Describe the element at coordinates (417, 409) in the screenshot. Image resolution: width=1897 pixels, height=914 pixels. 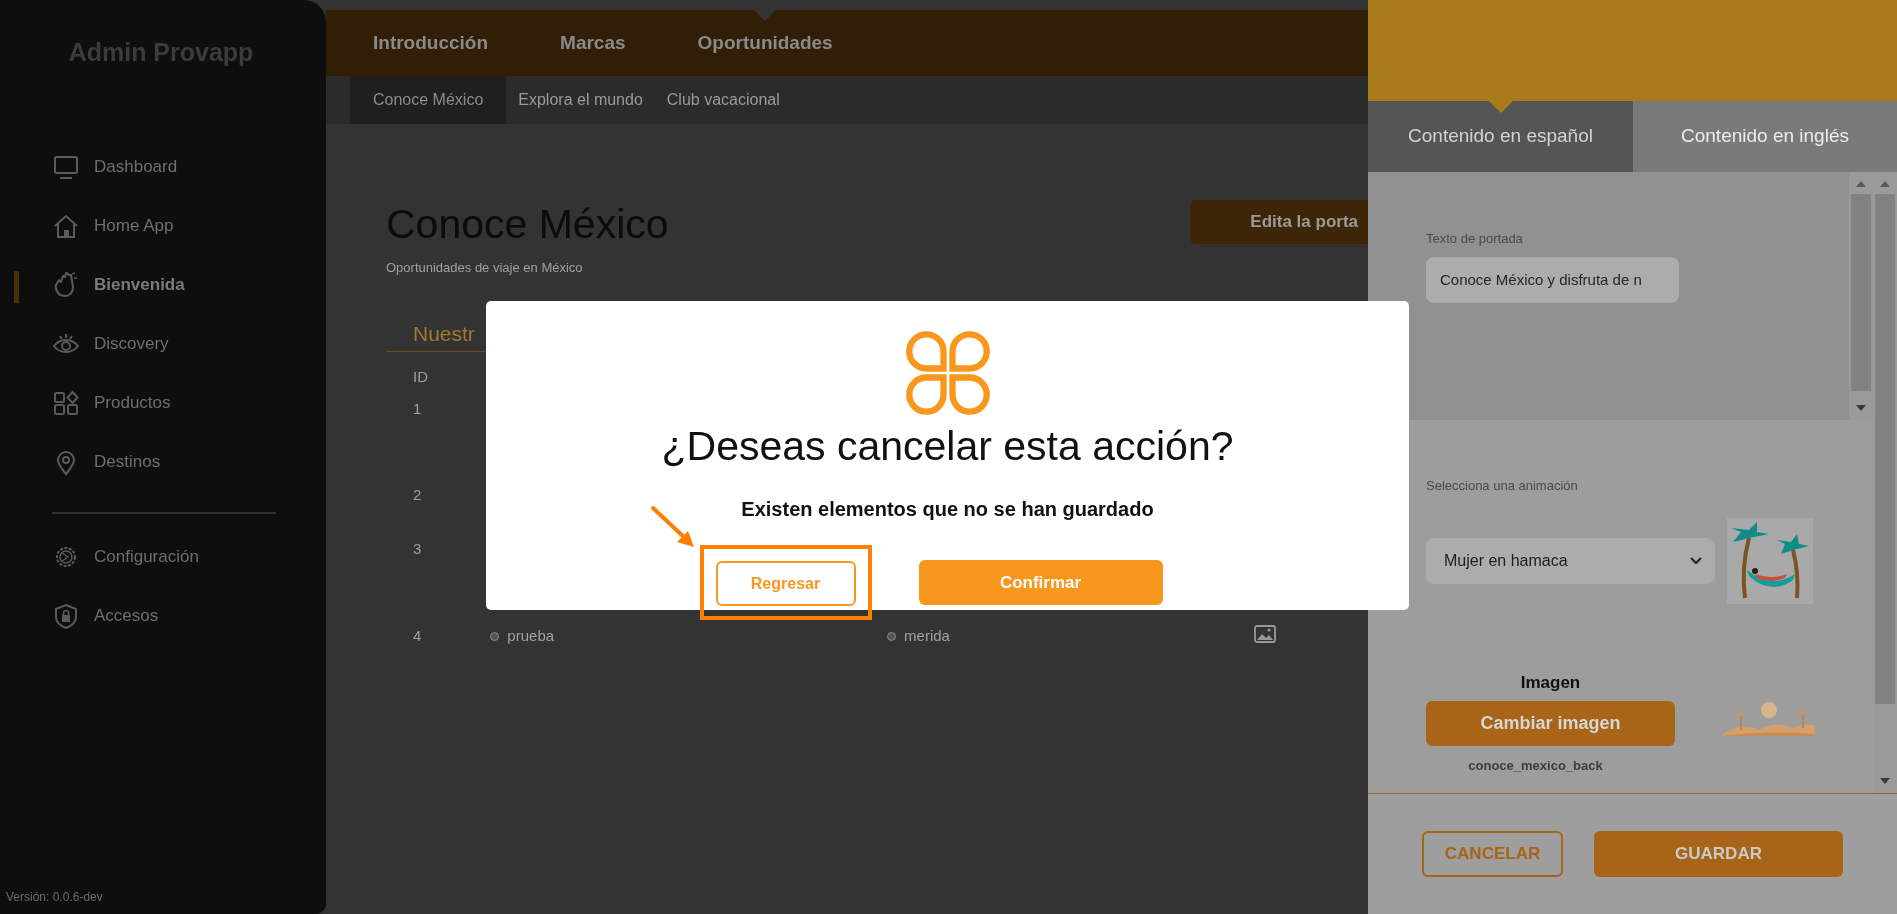
I see `table-cell-text: 1` at that location.